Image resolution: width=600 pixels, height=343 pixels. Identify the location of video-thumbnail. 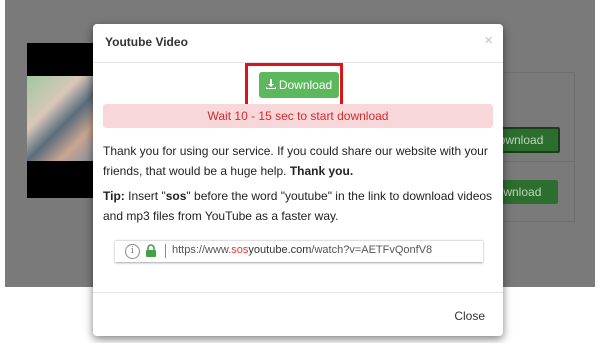
(62, 120).